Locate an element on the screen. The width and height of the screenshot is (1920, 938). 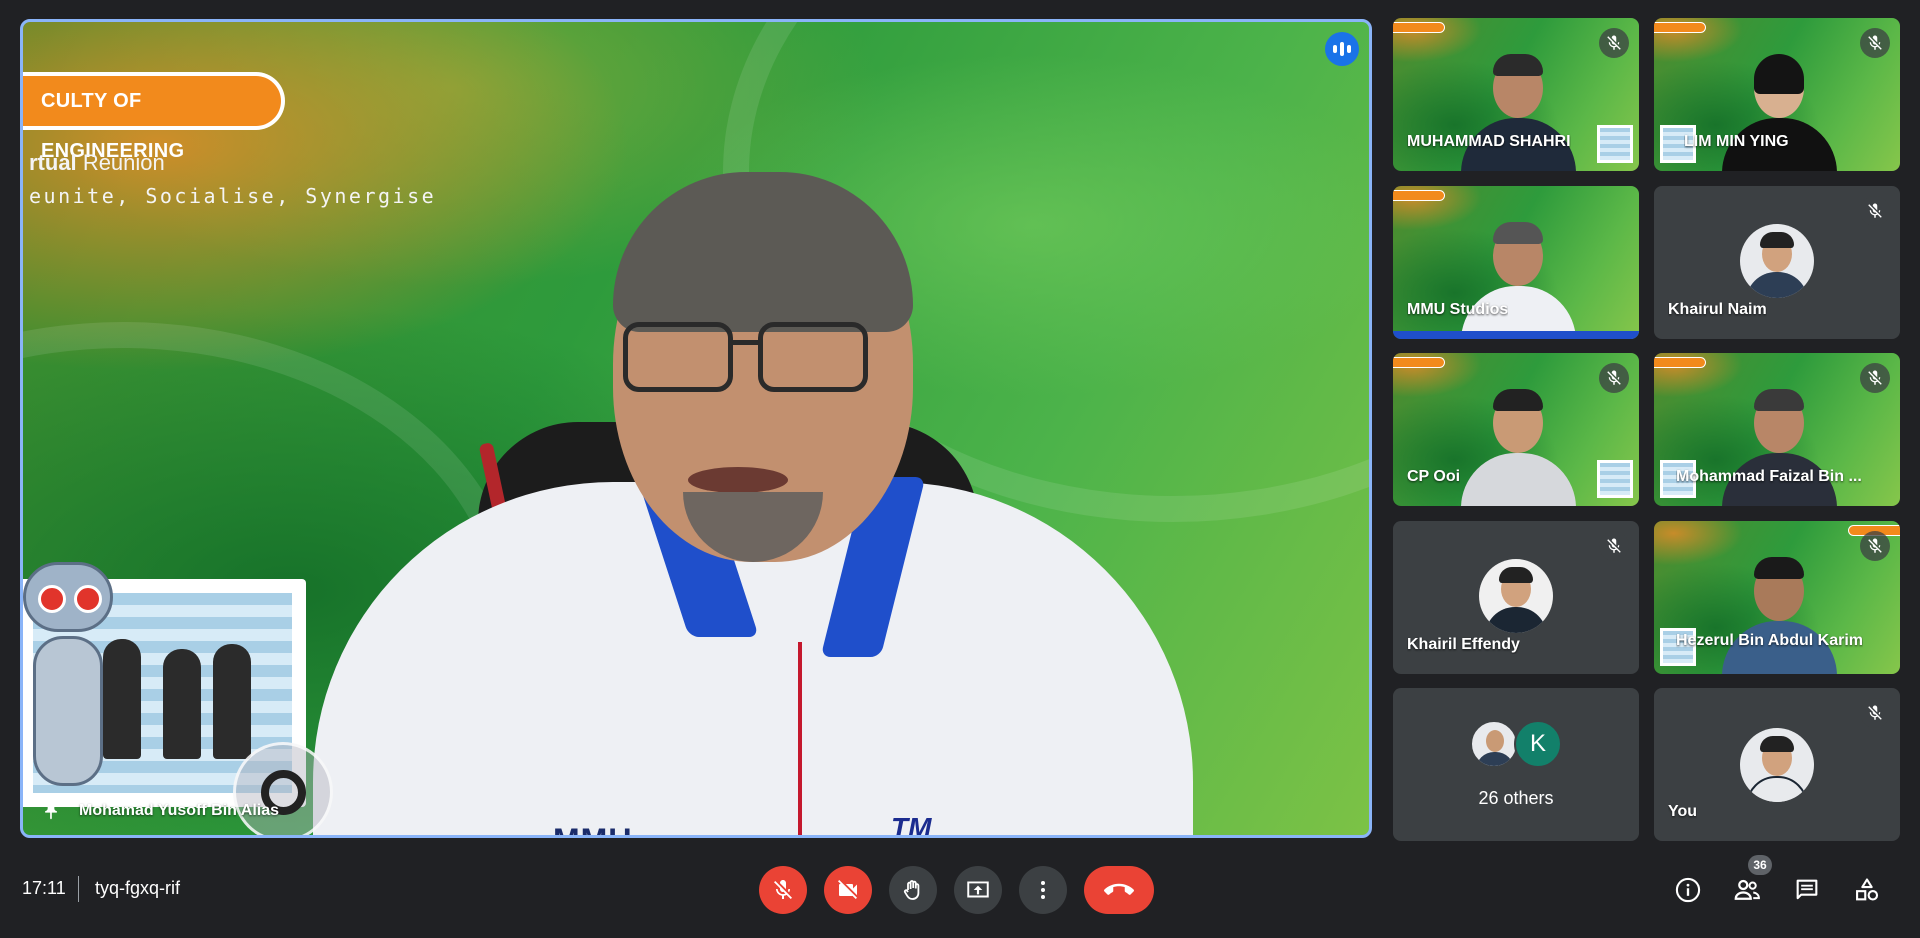
present-button is located at coordinates (978, 890).